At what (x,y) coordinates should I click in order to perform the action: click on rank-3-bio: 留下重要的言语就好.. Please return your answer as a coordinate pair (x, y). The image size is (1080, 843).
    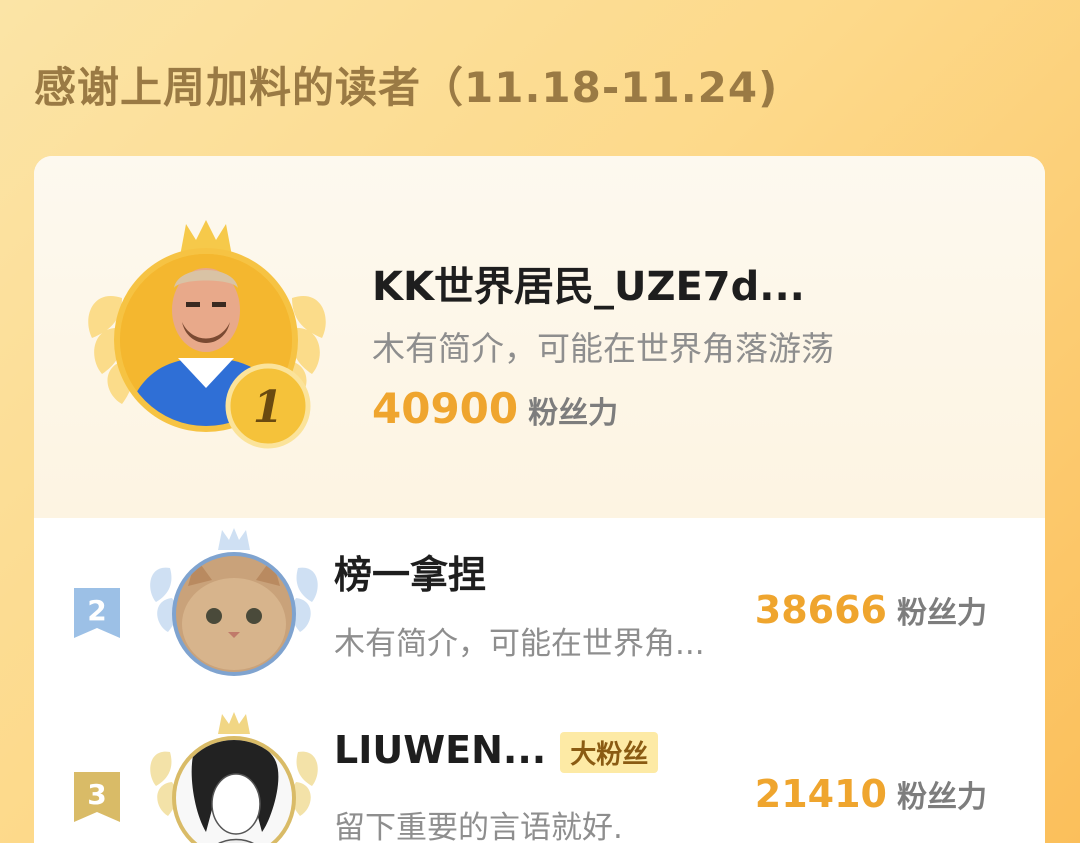
    Looking at the image, I should click on (478, 826).